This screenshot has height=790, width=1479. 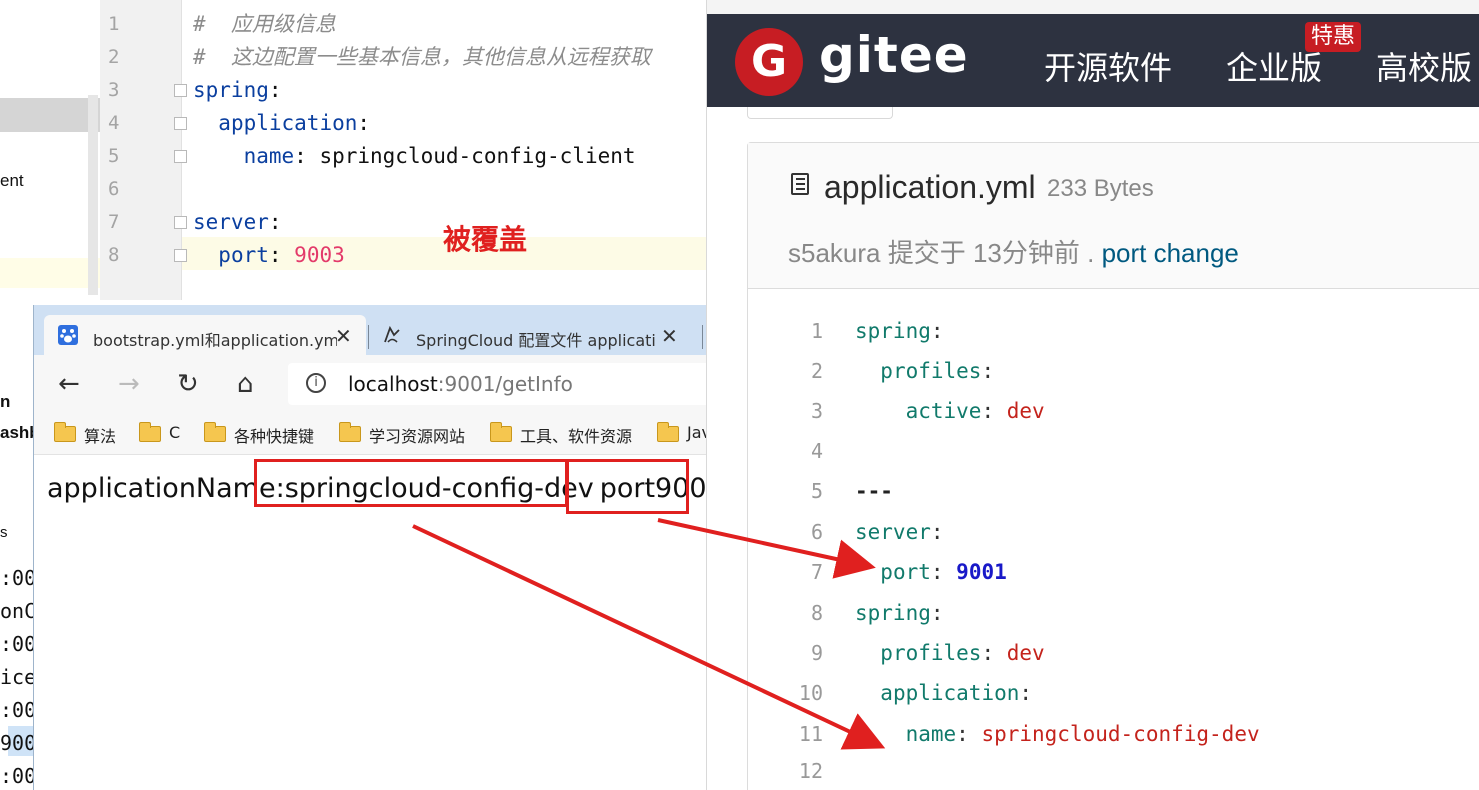 What do you see at coordinates (899, 532) in the screenshot?
I see `code-text: server:` at bounding box center [899, 532].